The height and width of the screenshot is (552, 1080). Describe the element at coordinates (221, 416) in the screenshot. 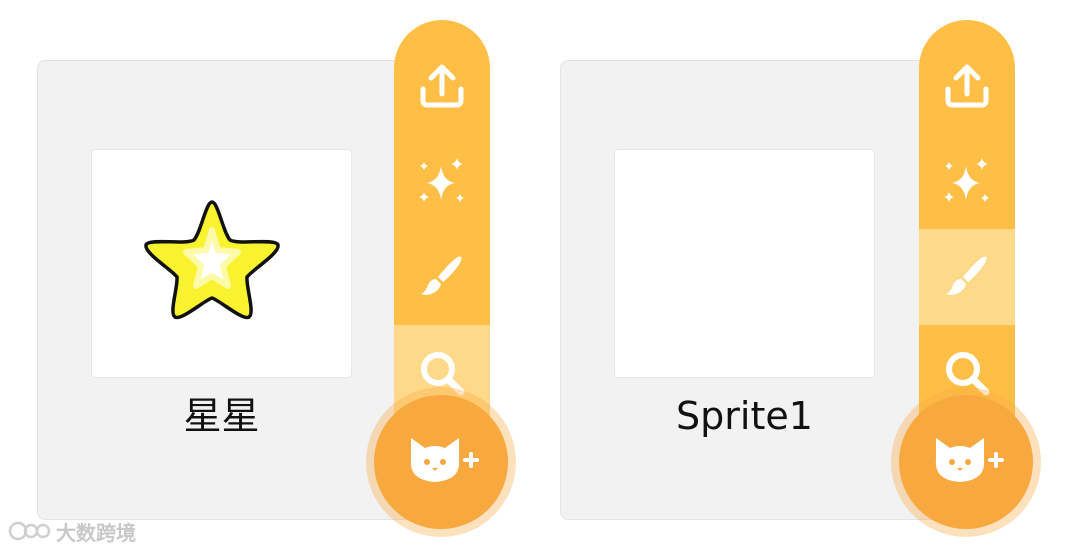

I see `sprite-name-label: 星星` at that location.